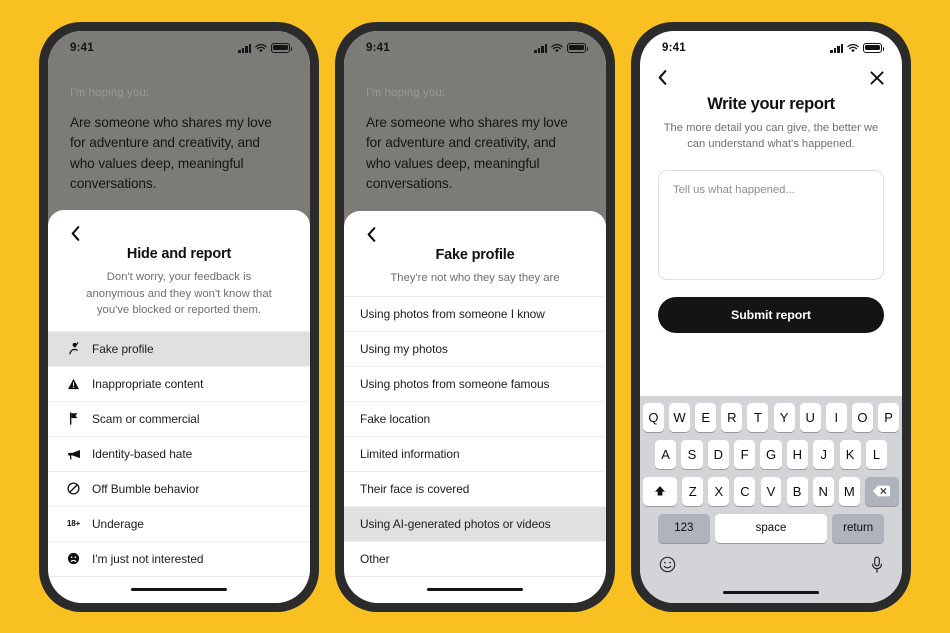 The height and width of the screenshot is (633, 950). Describe the element at coordinates (73, 348) in the screenshot. I see `fake-profile-icon` at that location.